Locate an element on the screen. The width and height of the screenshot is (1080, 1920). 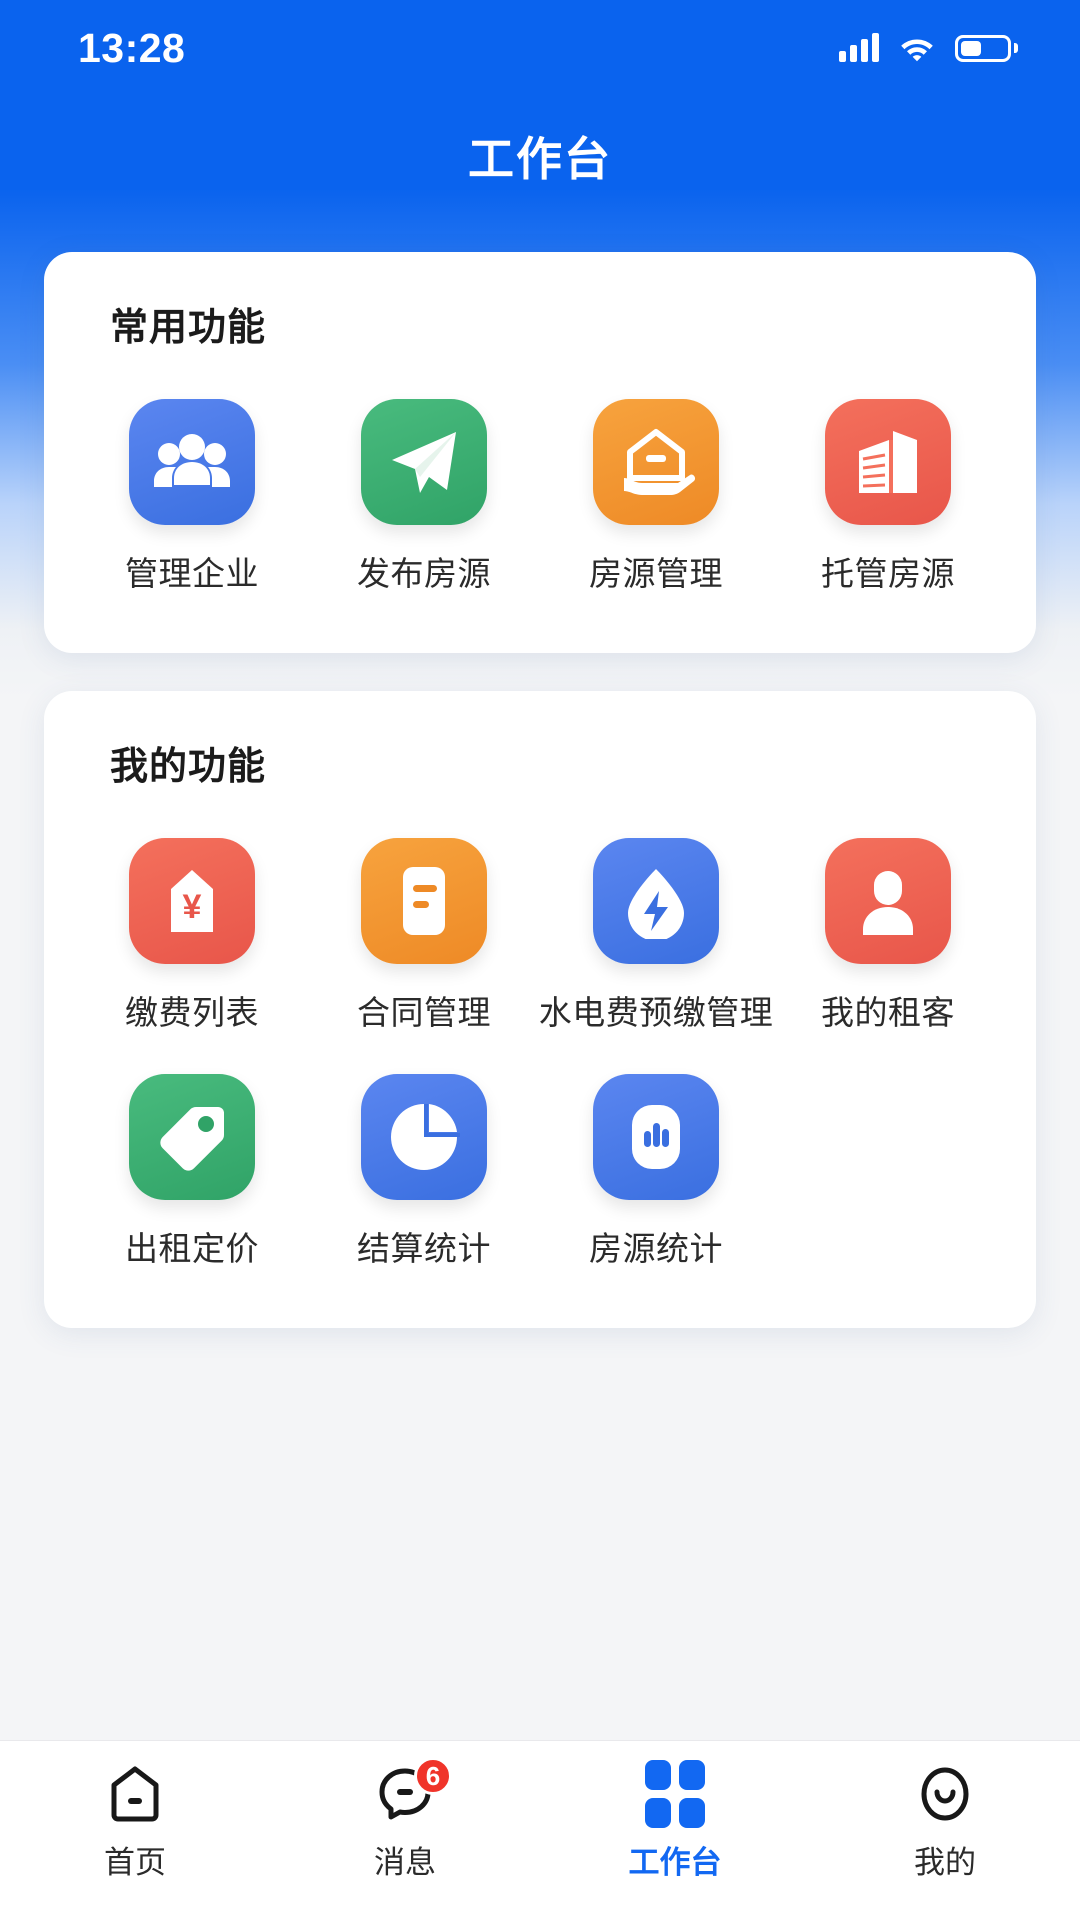
workbench-grid-icon is located at coordinates (675, 1794).